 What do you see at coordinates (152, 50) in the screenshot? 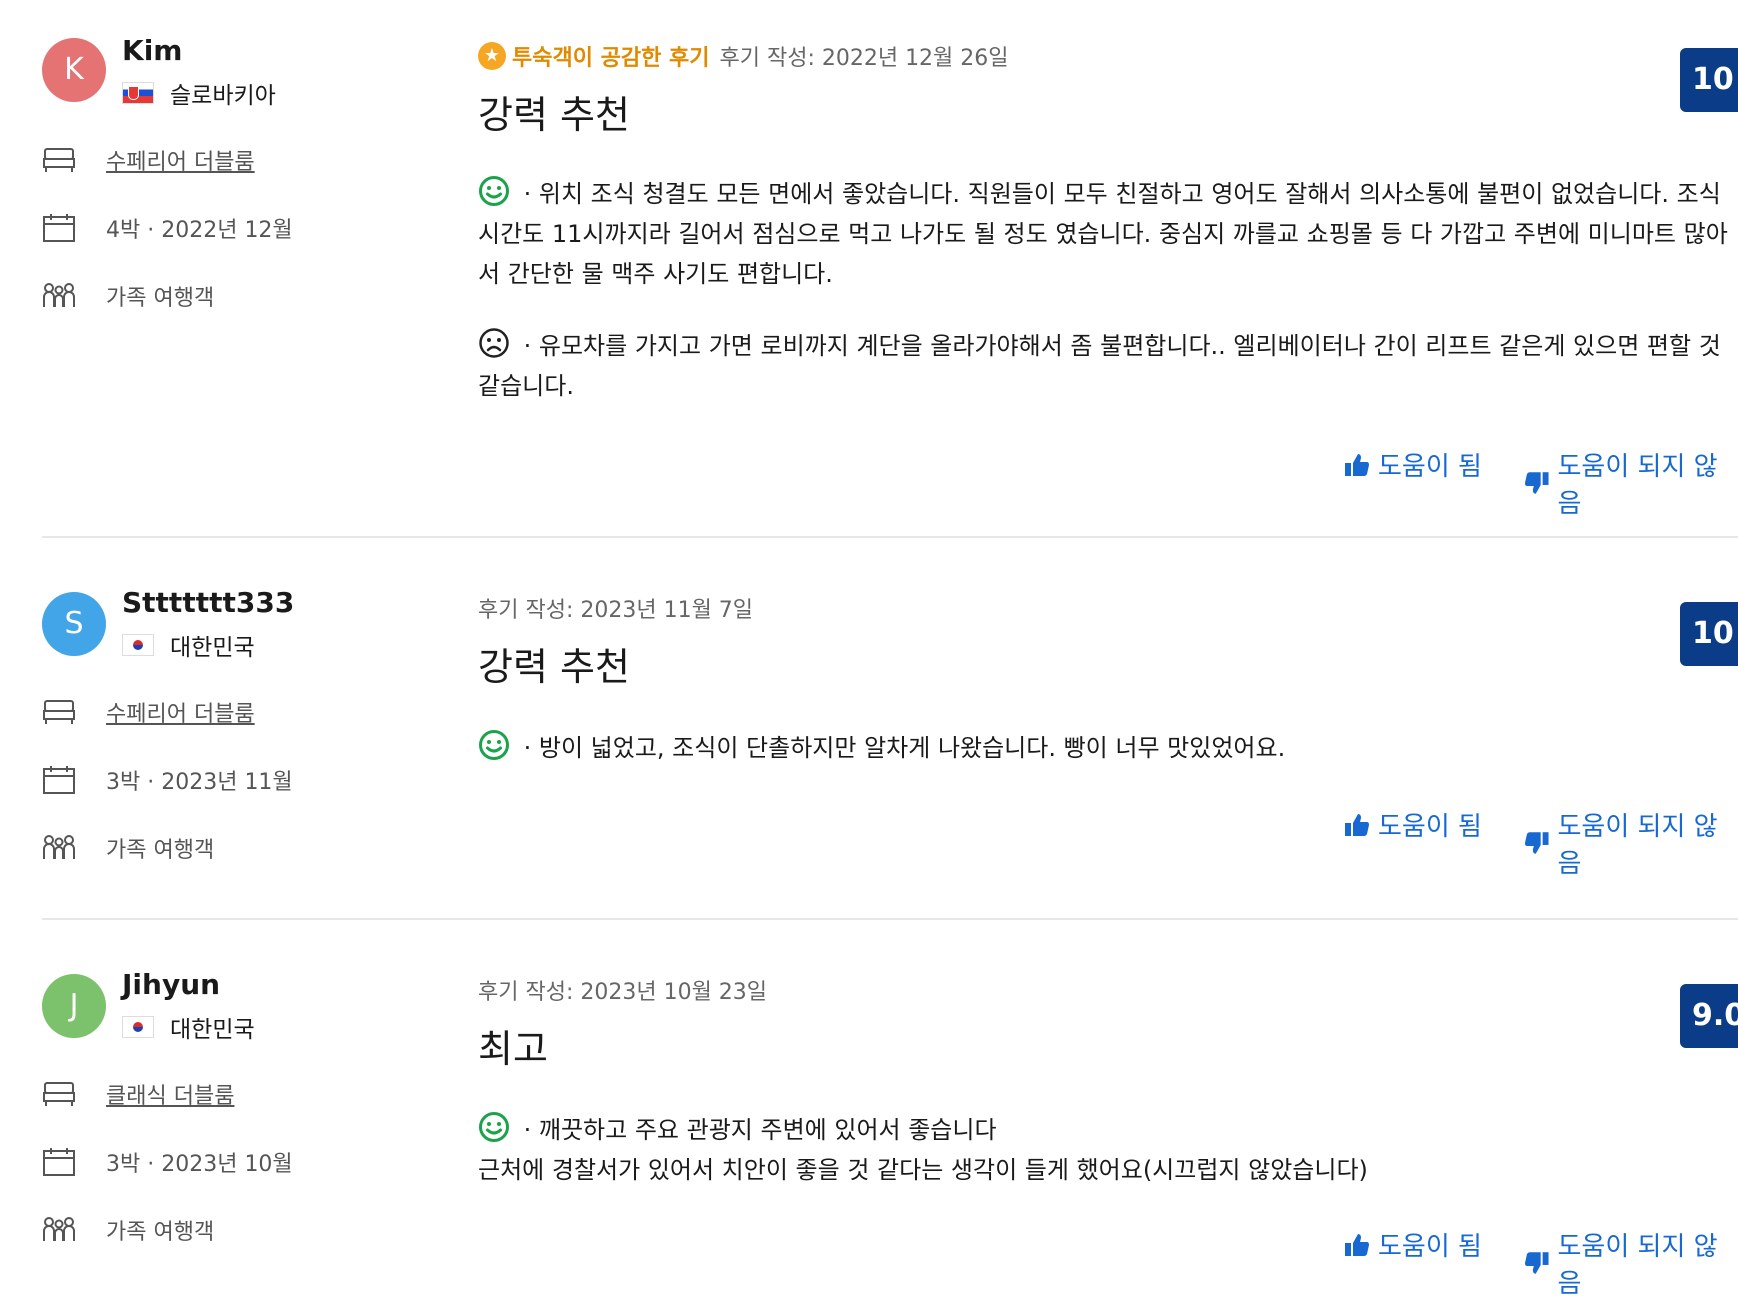
I see `reviewer-name: Kim` at bounding box center [152, 50].